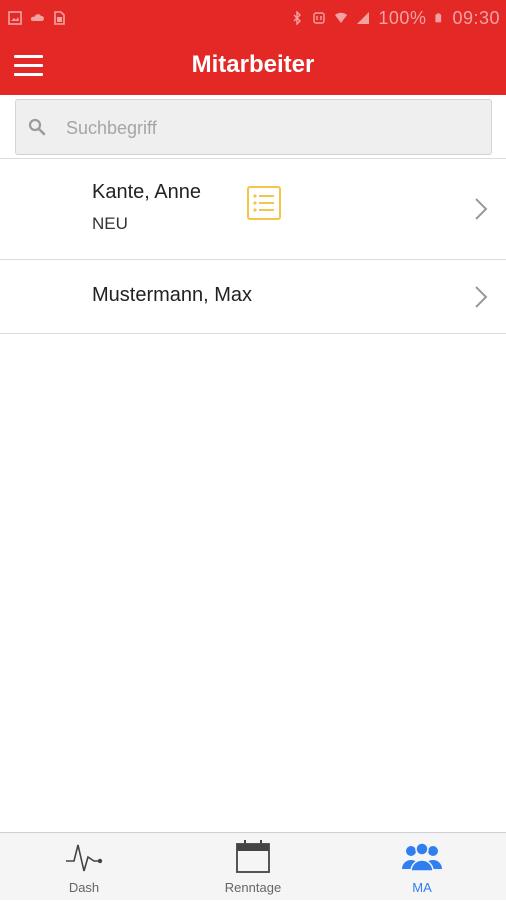 This screenshot has width=506, height=901. I want to click on tab-renntage: Renntage, so click(253, 867).